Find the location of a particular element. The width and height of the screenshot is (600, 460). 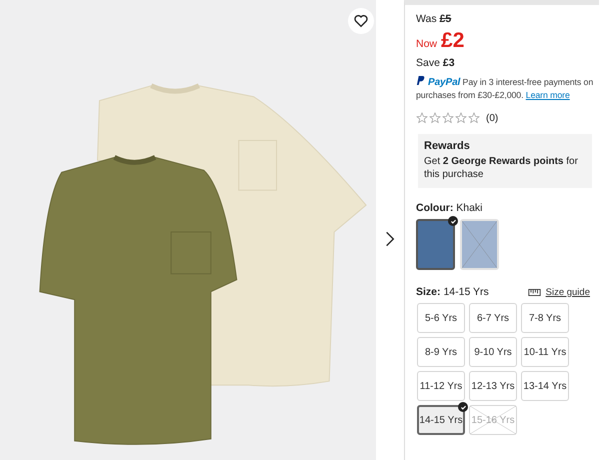

was-label: Was is located at coordinates (426, 19).